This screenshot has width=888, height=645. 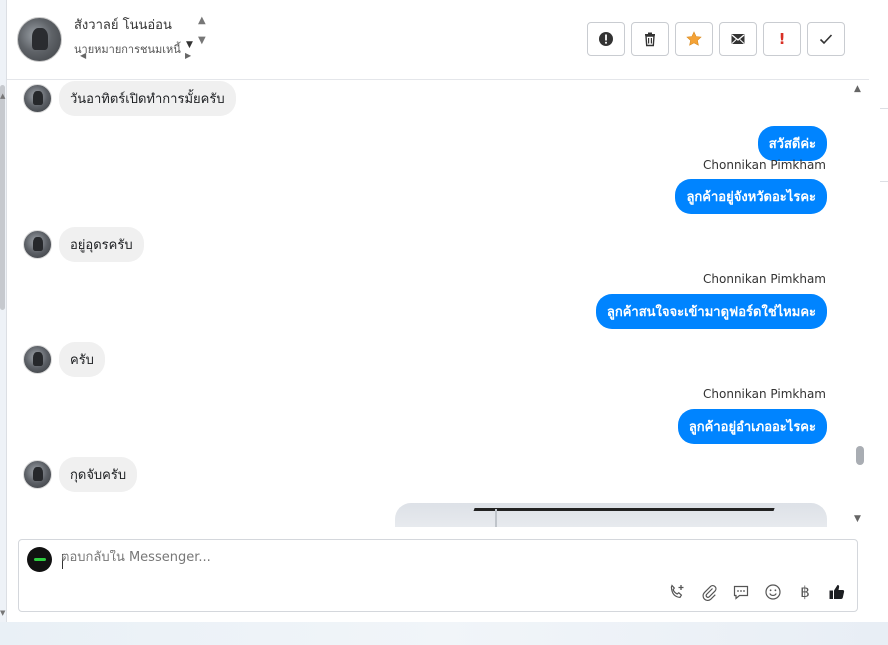 What do you see at coordinates (83, 55) in the screenshot?
I see `subtitle-scroll-left-icon: ◀` at bounding box center [83, 55].